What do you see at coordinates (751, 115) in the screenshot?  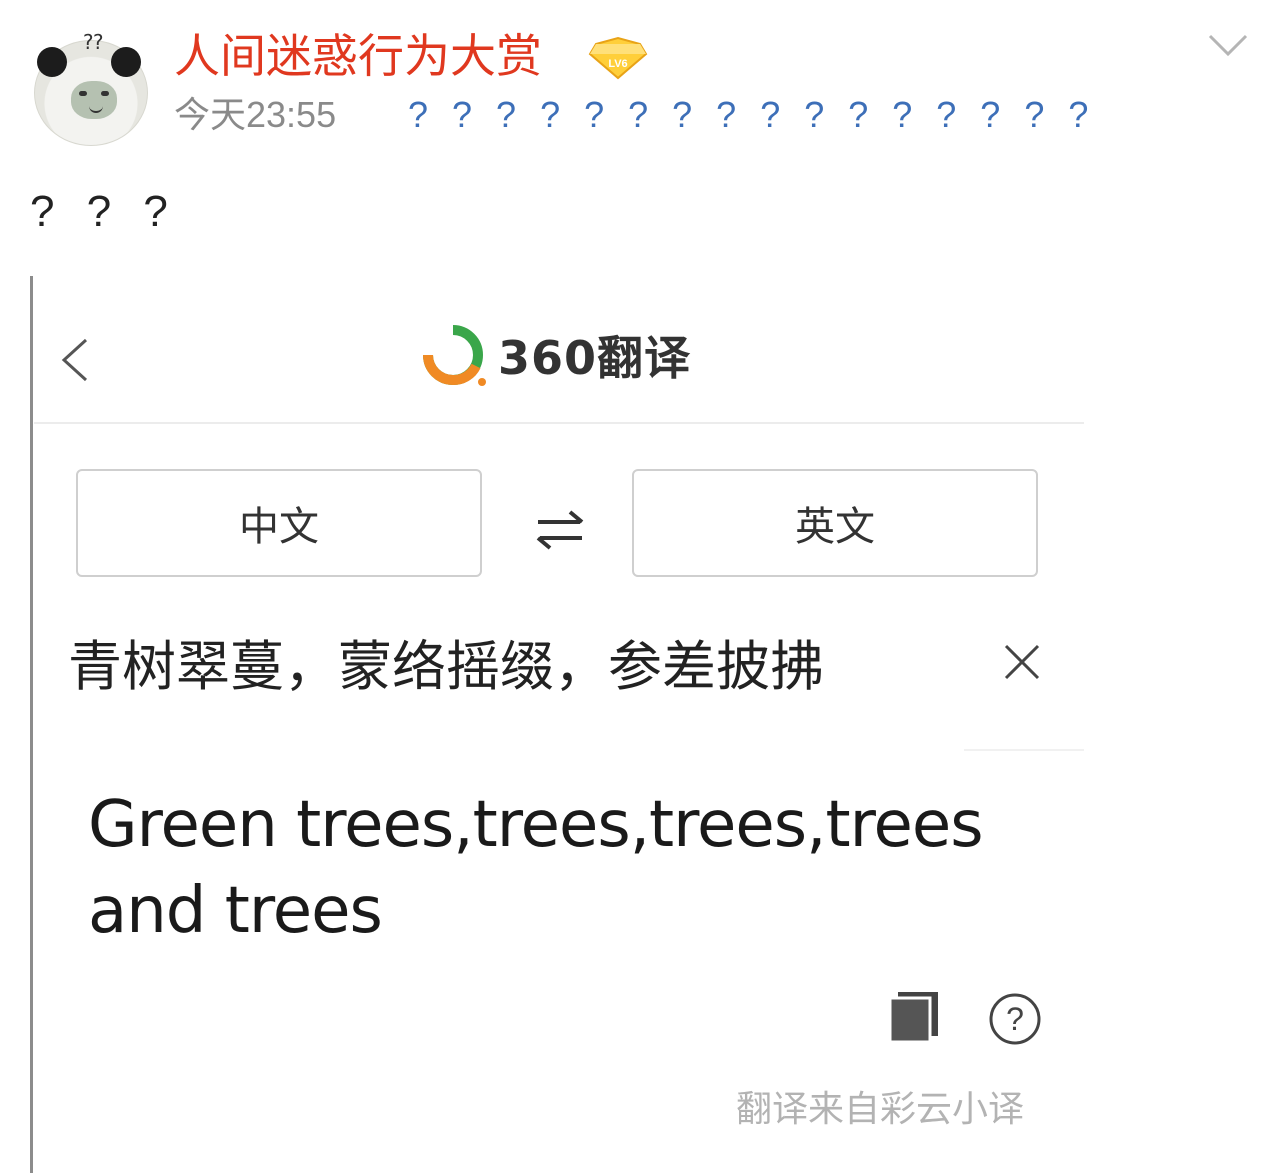 I see `post-source: ? ? ? ? ? ? ? ? ? ? ? ? ? ? ? ?` at bounding box center [751, 115].